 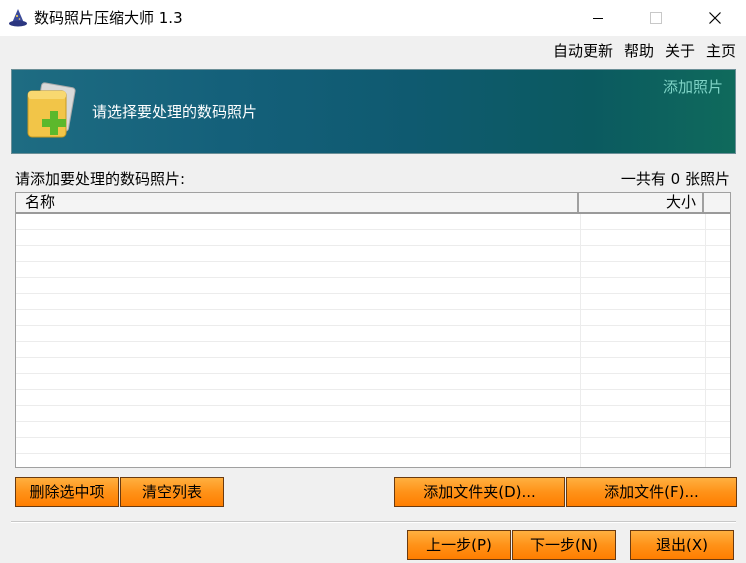 What do you see at coordinates (721, 51) in the screenshot?
I see `menu-home: 主页` at bounding box center [721, 51].